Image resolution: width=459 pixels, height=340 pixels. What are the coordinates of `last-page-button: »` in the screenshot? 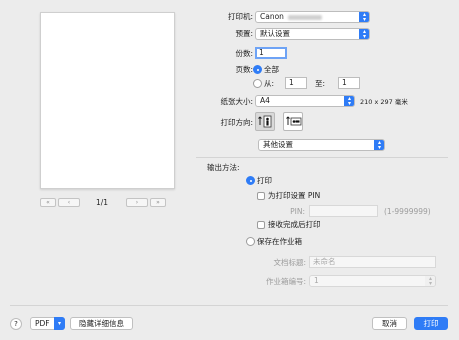 It's located at (158, 202).